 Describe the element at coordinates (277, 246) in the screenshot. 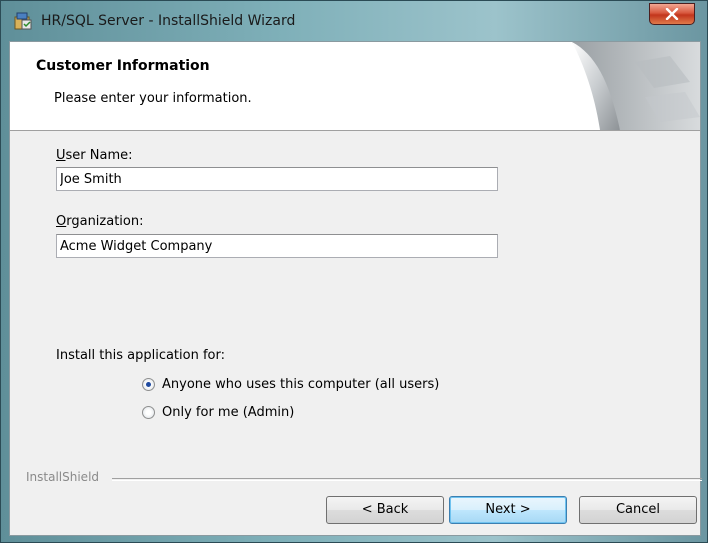

I see `organization-input` at that location.